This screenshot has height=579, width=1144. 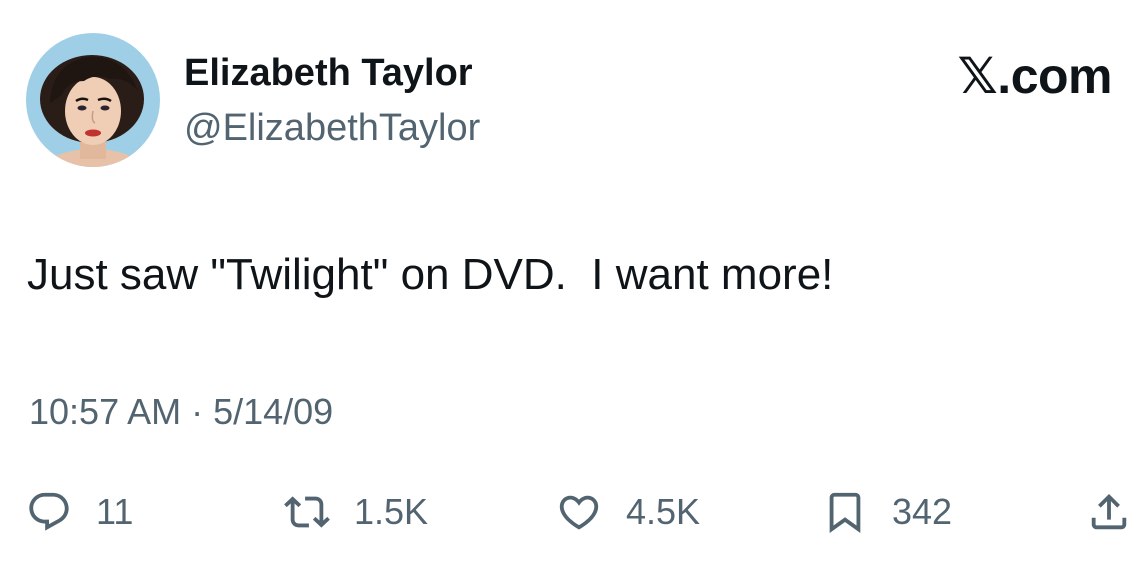 I want to click on avatar, so click(x=93, y=100).